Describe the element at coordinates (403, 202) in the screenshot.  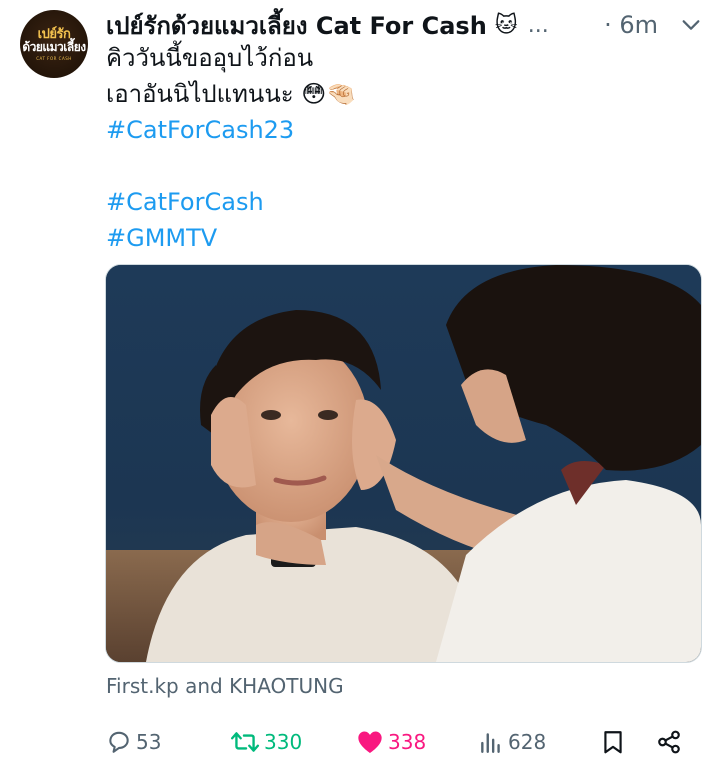
I see `hashtag-link: #CatForCash` at that location.